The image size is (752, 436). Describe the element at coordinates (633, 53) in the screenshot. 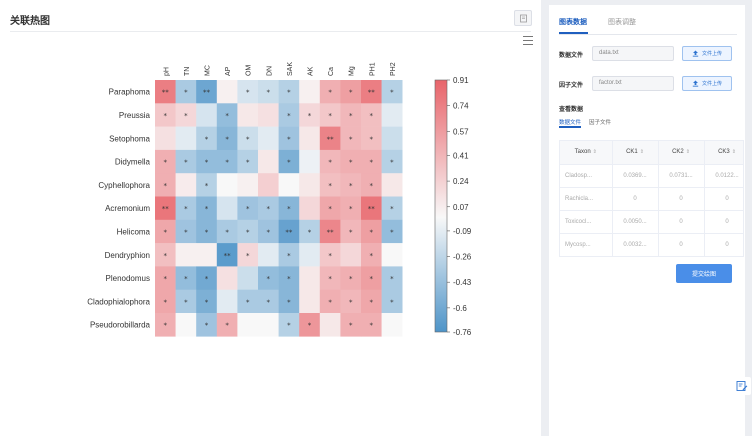

I see `data-file-input: data.txt` at that location.